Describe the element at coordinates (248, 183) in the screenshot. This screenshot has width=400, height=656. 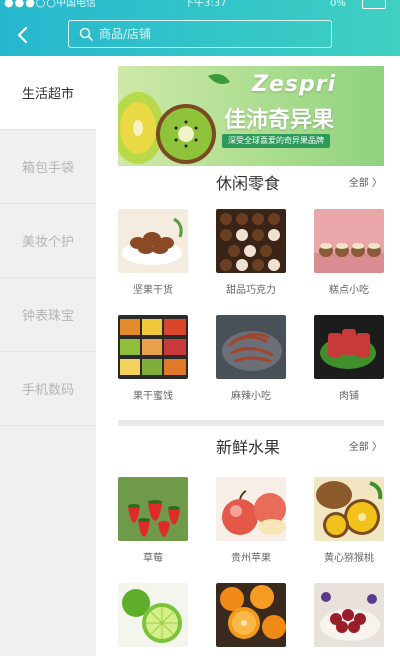
I see `section-title: 休闲零食` at that location.